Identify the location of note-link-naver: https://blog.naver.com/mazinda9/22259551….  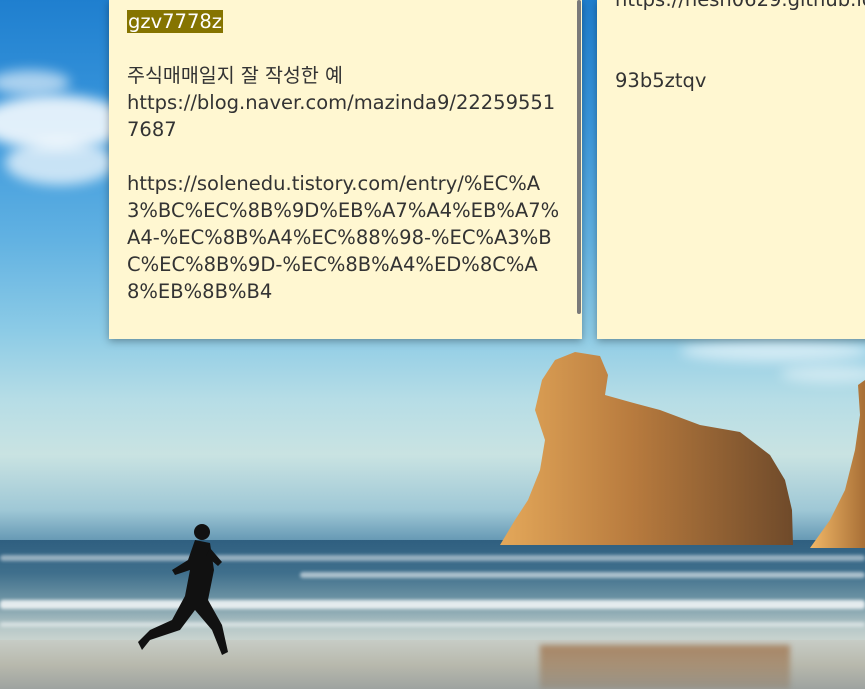
(343, 116).